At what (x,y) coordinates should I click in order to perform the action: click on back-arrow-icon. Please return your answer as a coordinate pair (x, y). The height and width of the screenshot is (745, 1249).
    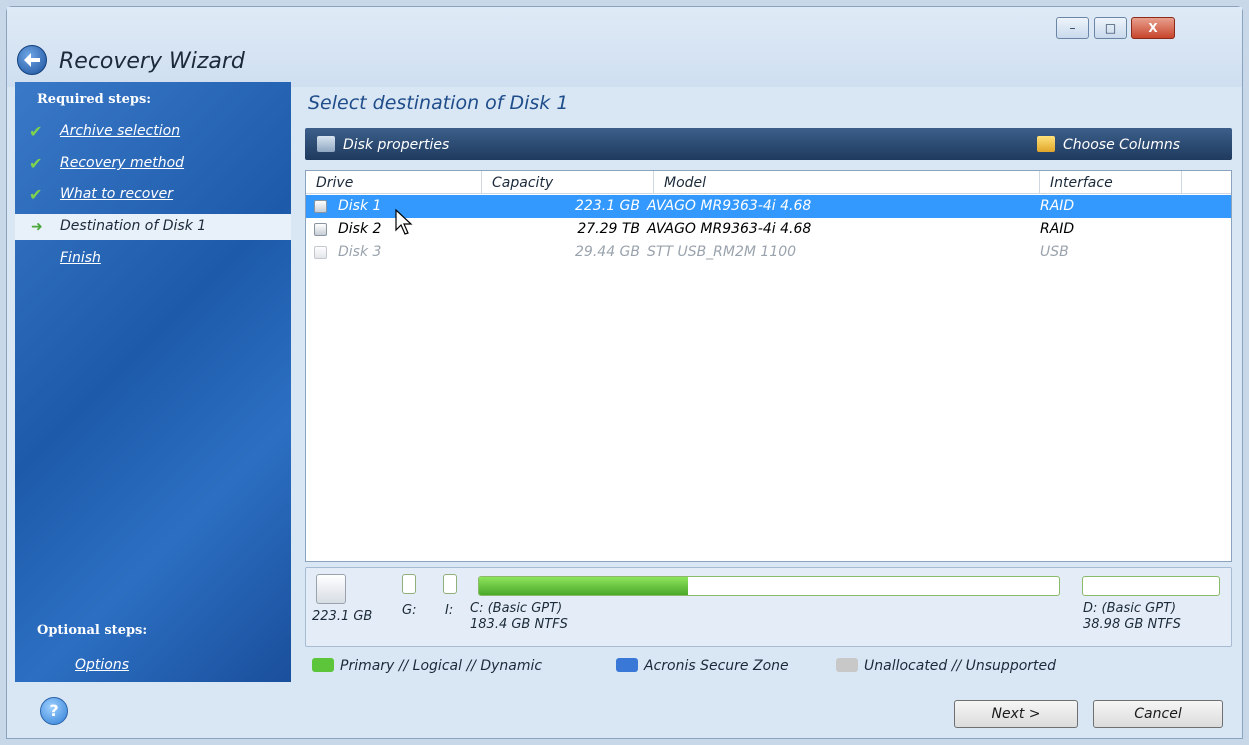
    Looking at the image, I should click on (32, 60).